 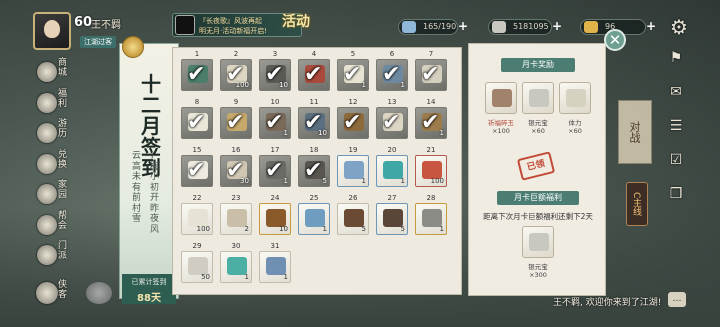 I want to click on add-gold-button: +, so click(x=651, y=26).